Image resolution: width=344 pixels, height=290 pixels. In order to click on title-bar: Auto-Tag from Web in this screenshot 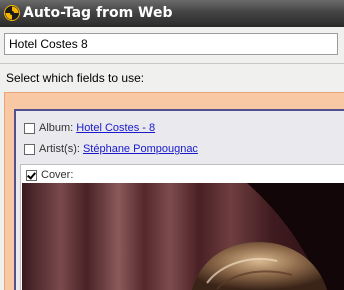, I will do `click(172, 13)`.